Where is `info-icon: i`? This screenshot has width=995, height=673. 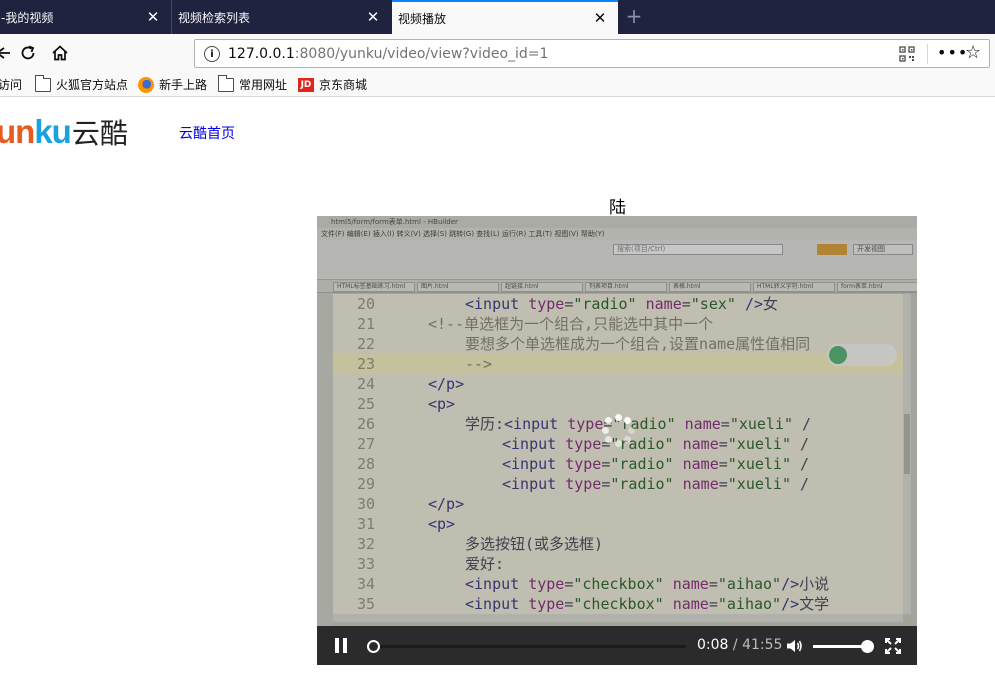
info-icon: i is located at coordinates (212, 54).